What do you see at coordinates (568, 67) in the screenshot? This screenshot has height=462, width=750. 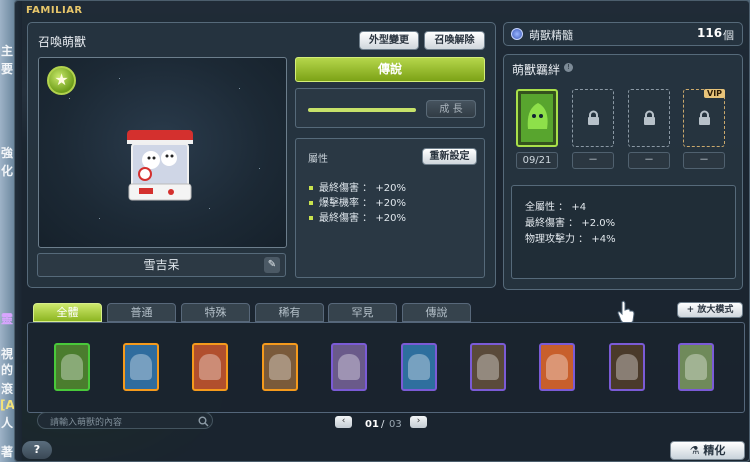 I see `info-icon: !` at bounding box center [568, 67].